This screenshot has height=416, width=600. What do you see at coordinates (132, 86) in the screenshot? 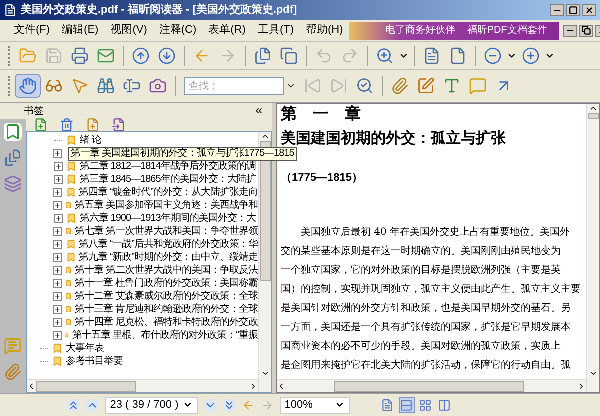
I see `text-select-icon` at bounding box center [132, 86].